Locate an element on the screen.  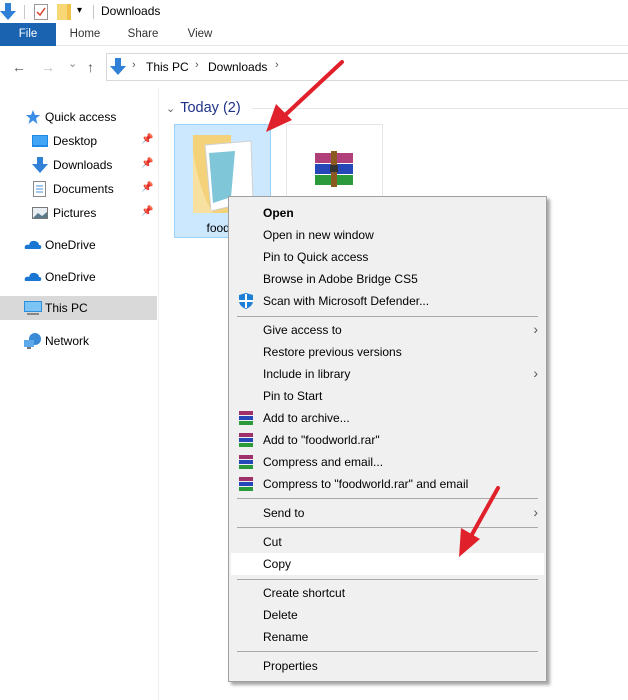
menu-item-label: Give access to is located at coordinates (302, 330).